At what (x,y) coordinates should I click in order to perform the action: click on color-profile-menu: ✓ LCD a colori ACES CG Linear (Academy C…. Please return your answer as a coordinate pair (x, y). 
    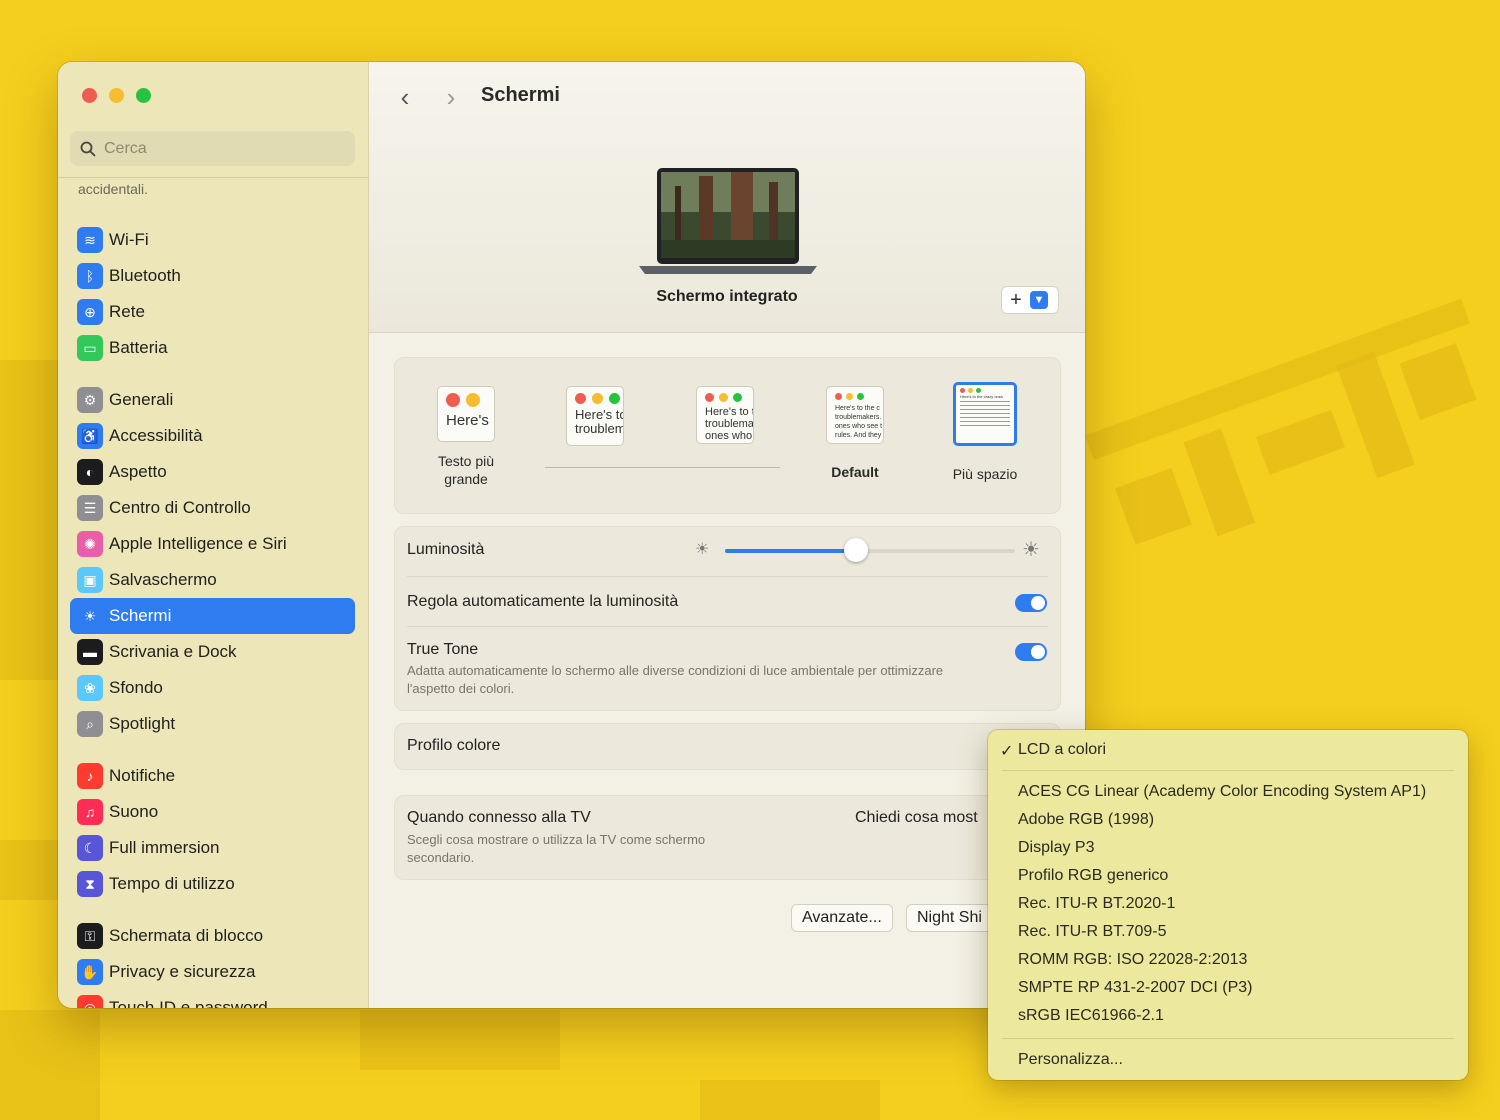
    Looking at the image, I should click on (1228, 905).